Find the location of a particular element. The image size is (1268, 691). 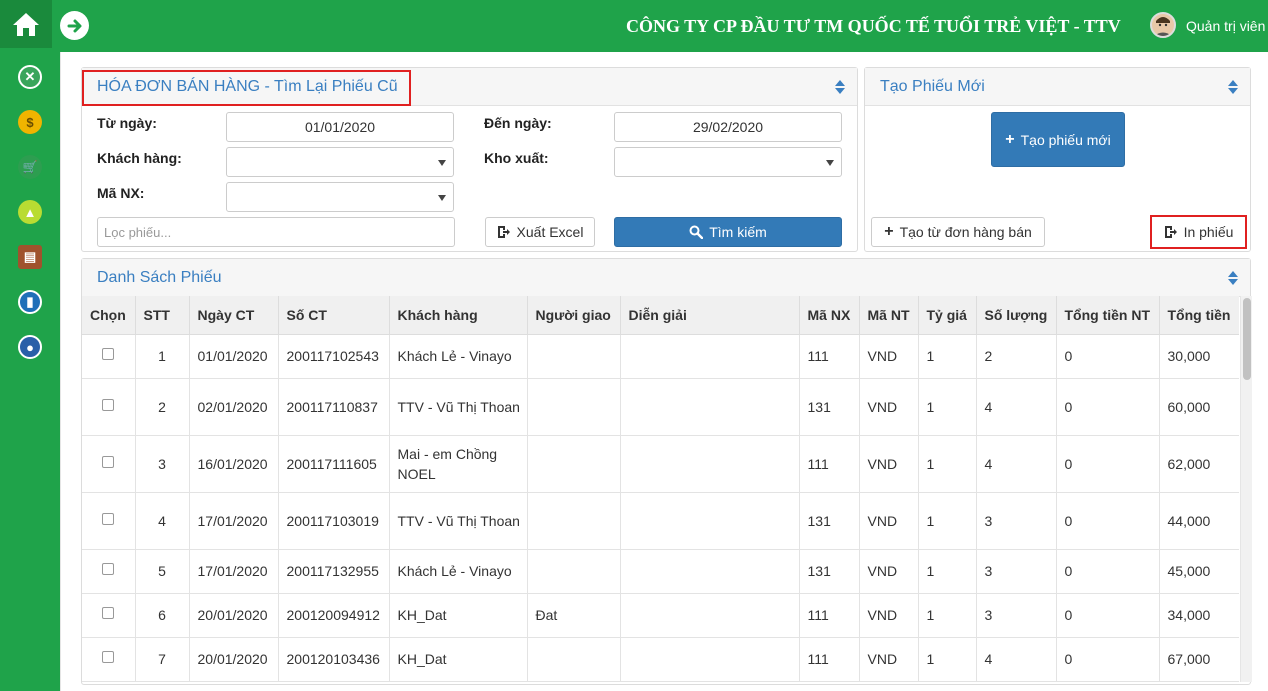

column-header: Tỷ giá is located at coordinates (947, 315).